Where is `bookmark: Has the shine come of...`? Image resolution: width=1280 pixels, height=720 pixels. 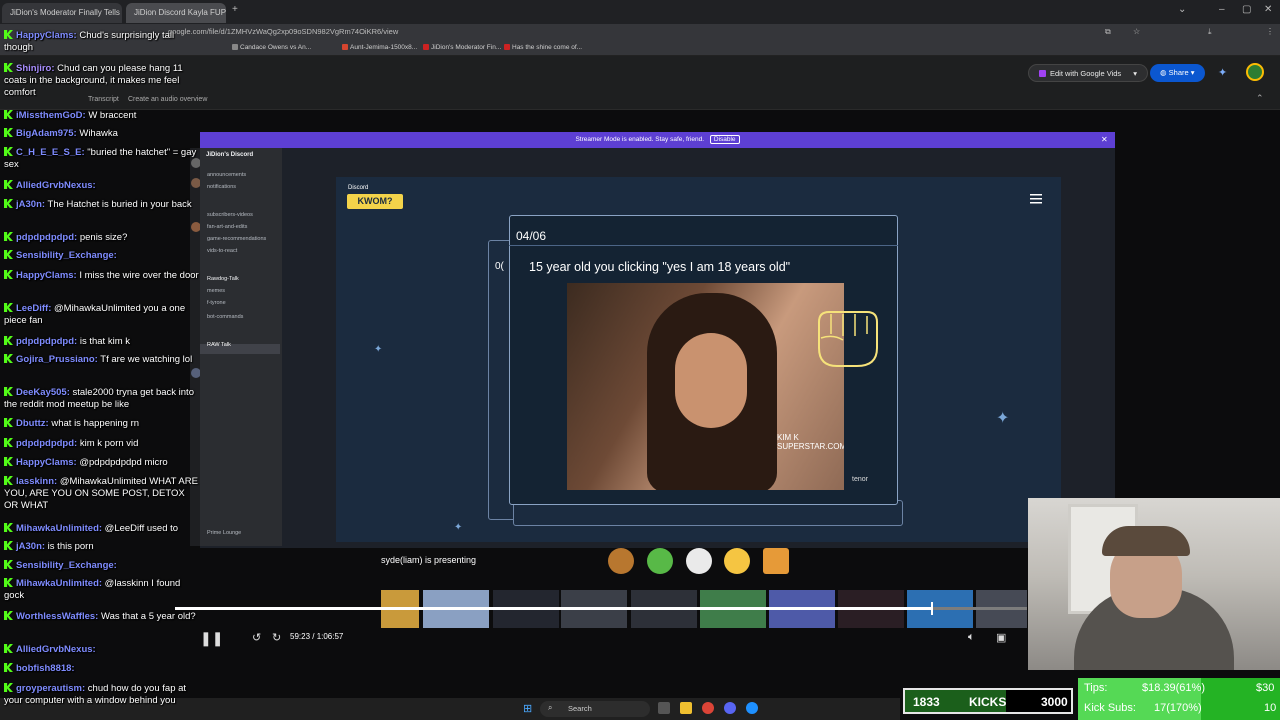
bookmark: Has the shine come of... is located at coordinates (543, 47).